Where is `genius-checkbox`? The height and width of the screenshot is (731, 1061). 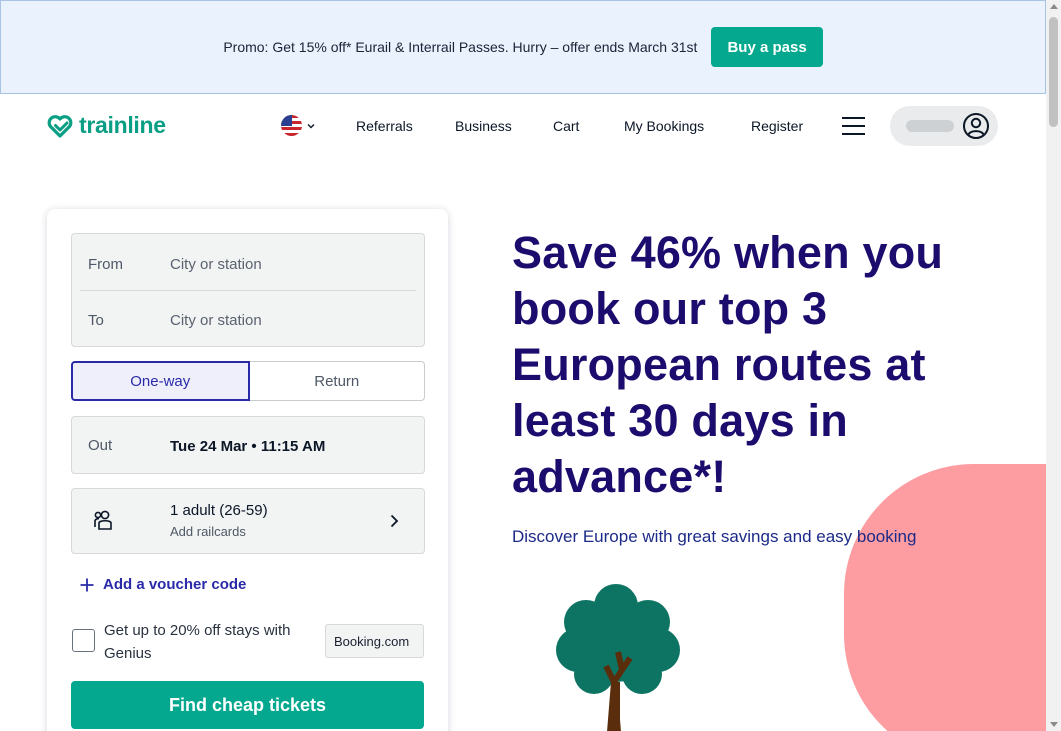
genius-checkbox is located at coordinates (83, 640).